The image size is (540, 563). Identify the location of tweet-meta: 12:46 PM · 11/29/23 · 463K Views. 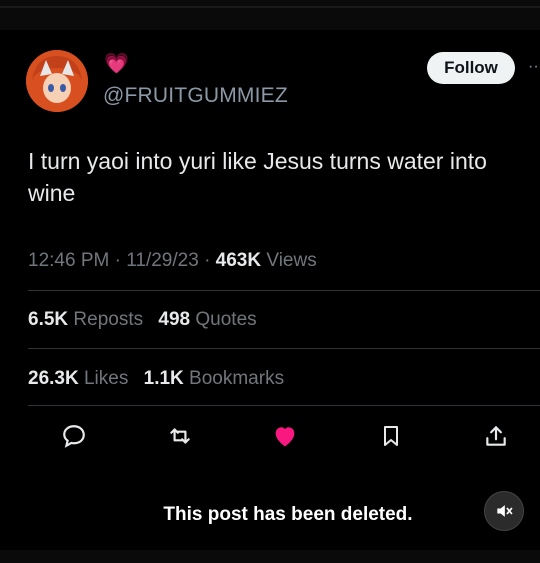
(172, 261).